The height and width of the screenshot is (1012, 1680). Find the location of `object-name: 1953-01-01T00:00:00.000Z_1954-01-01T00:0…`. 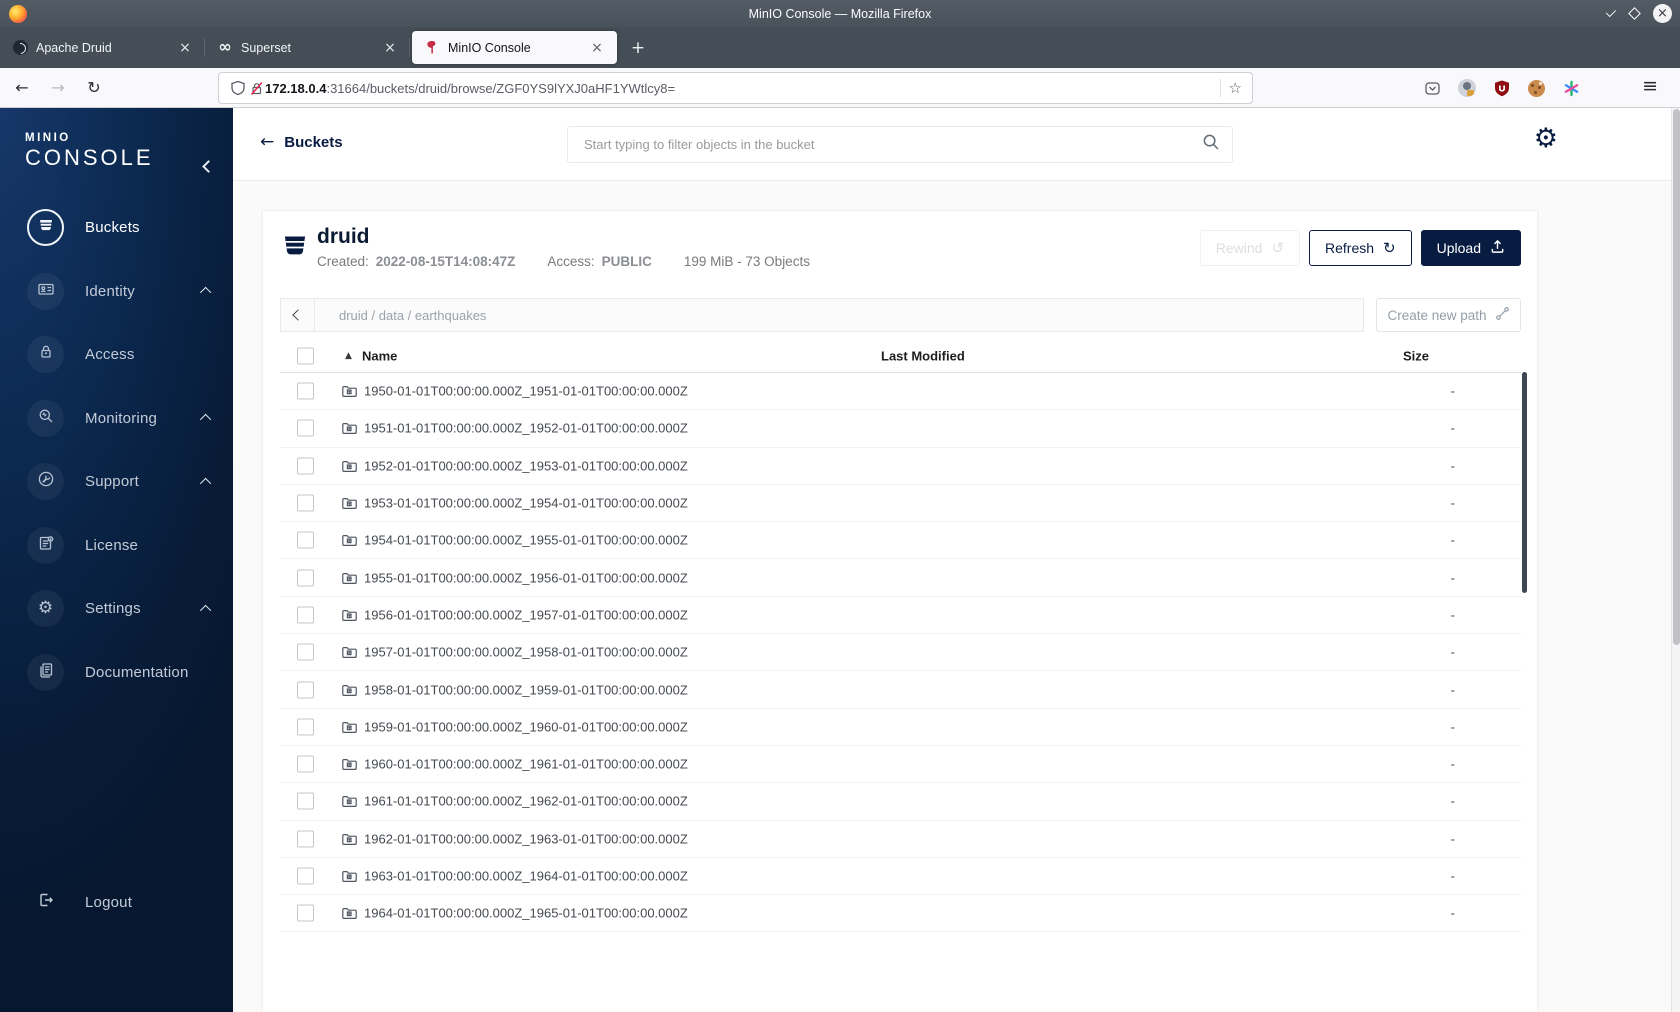

object-name: 1953-01-01T00:00:00.000Z_1954-01-01T00:0… is located at coordinates (526, 503).